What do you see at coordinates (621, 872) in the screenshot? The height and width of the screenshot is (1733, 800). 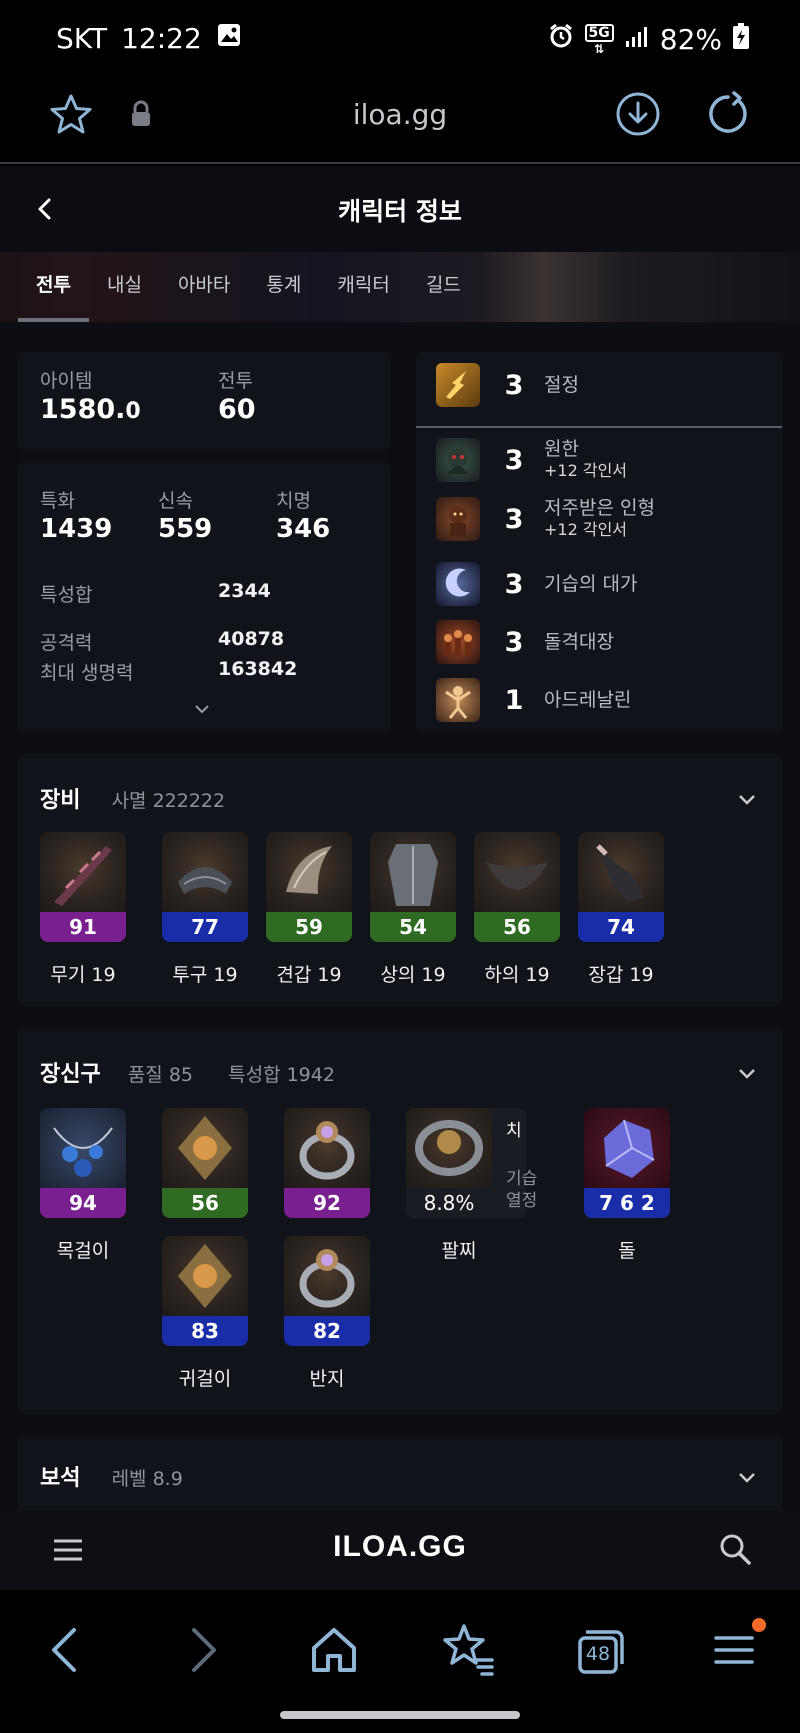 I see `gloves-image` at bounding box center [621, 872].